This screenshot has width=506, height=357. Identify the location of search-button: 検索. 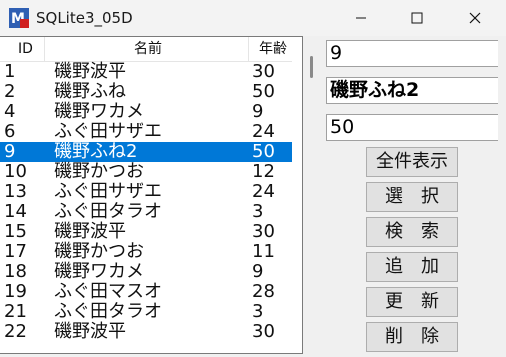
(412, 232).